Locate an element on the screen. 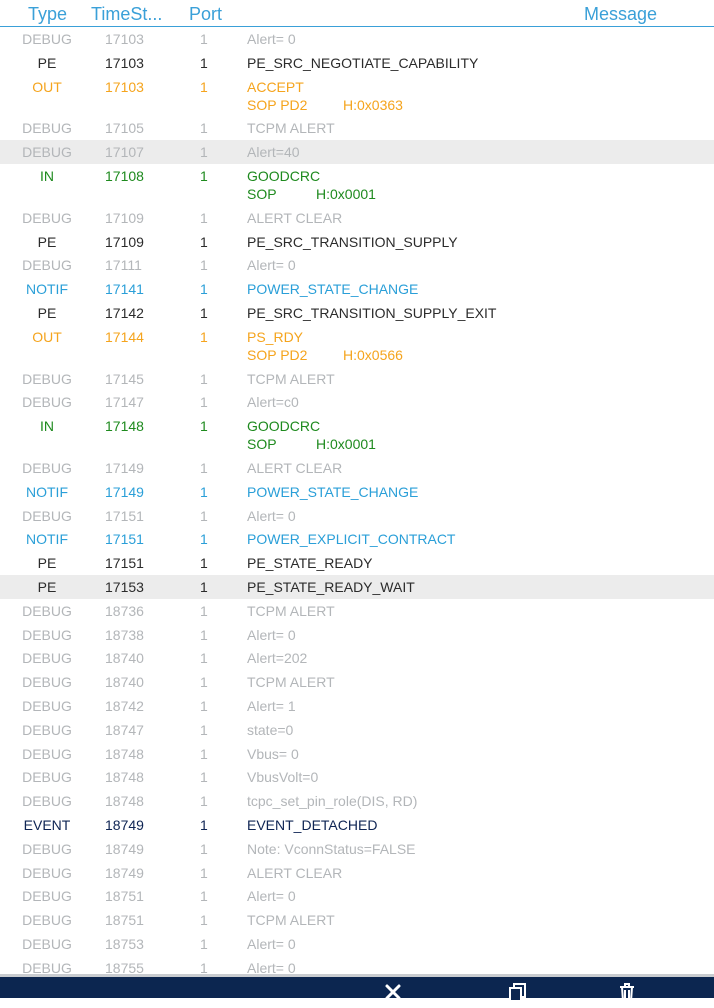 This screenshot has height=1008, width=714. log-row: DEBUG 17111 1 Alert= 0 is located at coordinates (357, 265).